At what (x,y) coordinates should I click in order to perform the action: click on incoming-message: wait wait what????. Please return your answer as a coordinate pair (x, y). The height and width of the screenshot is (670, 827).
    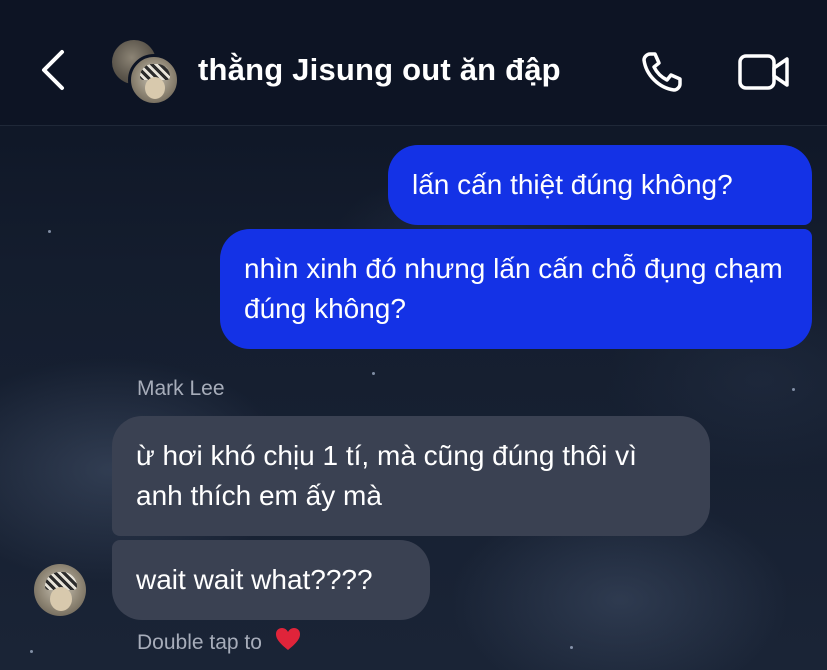
    Looking at the image, I should click on (271, 580).